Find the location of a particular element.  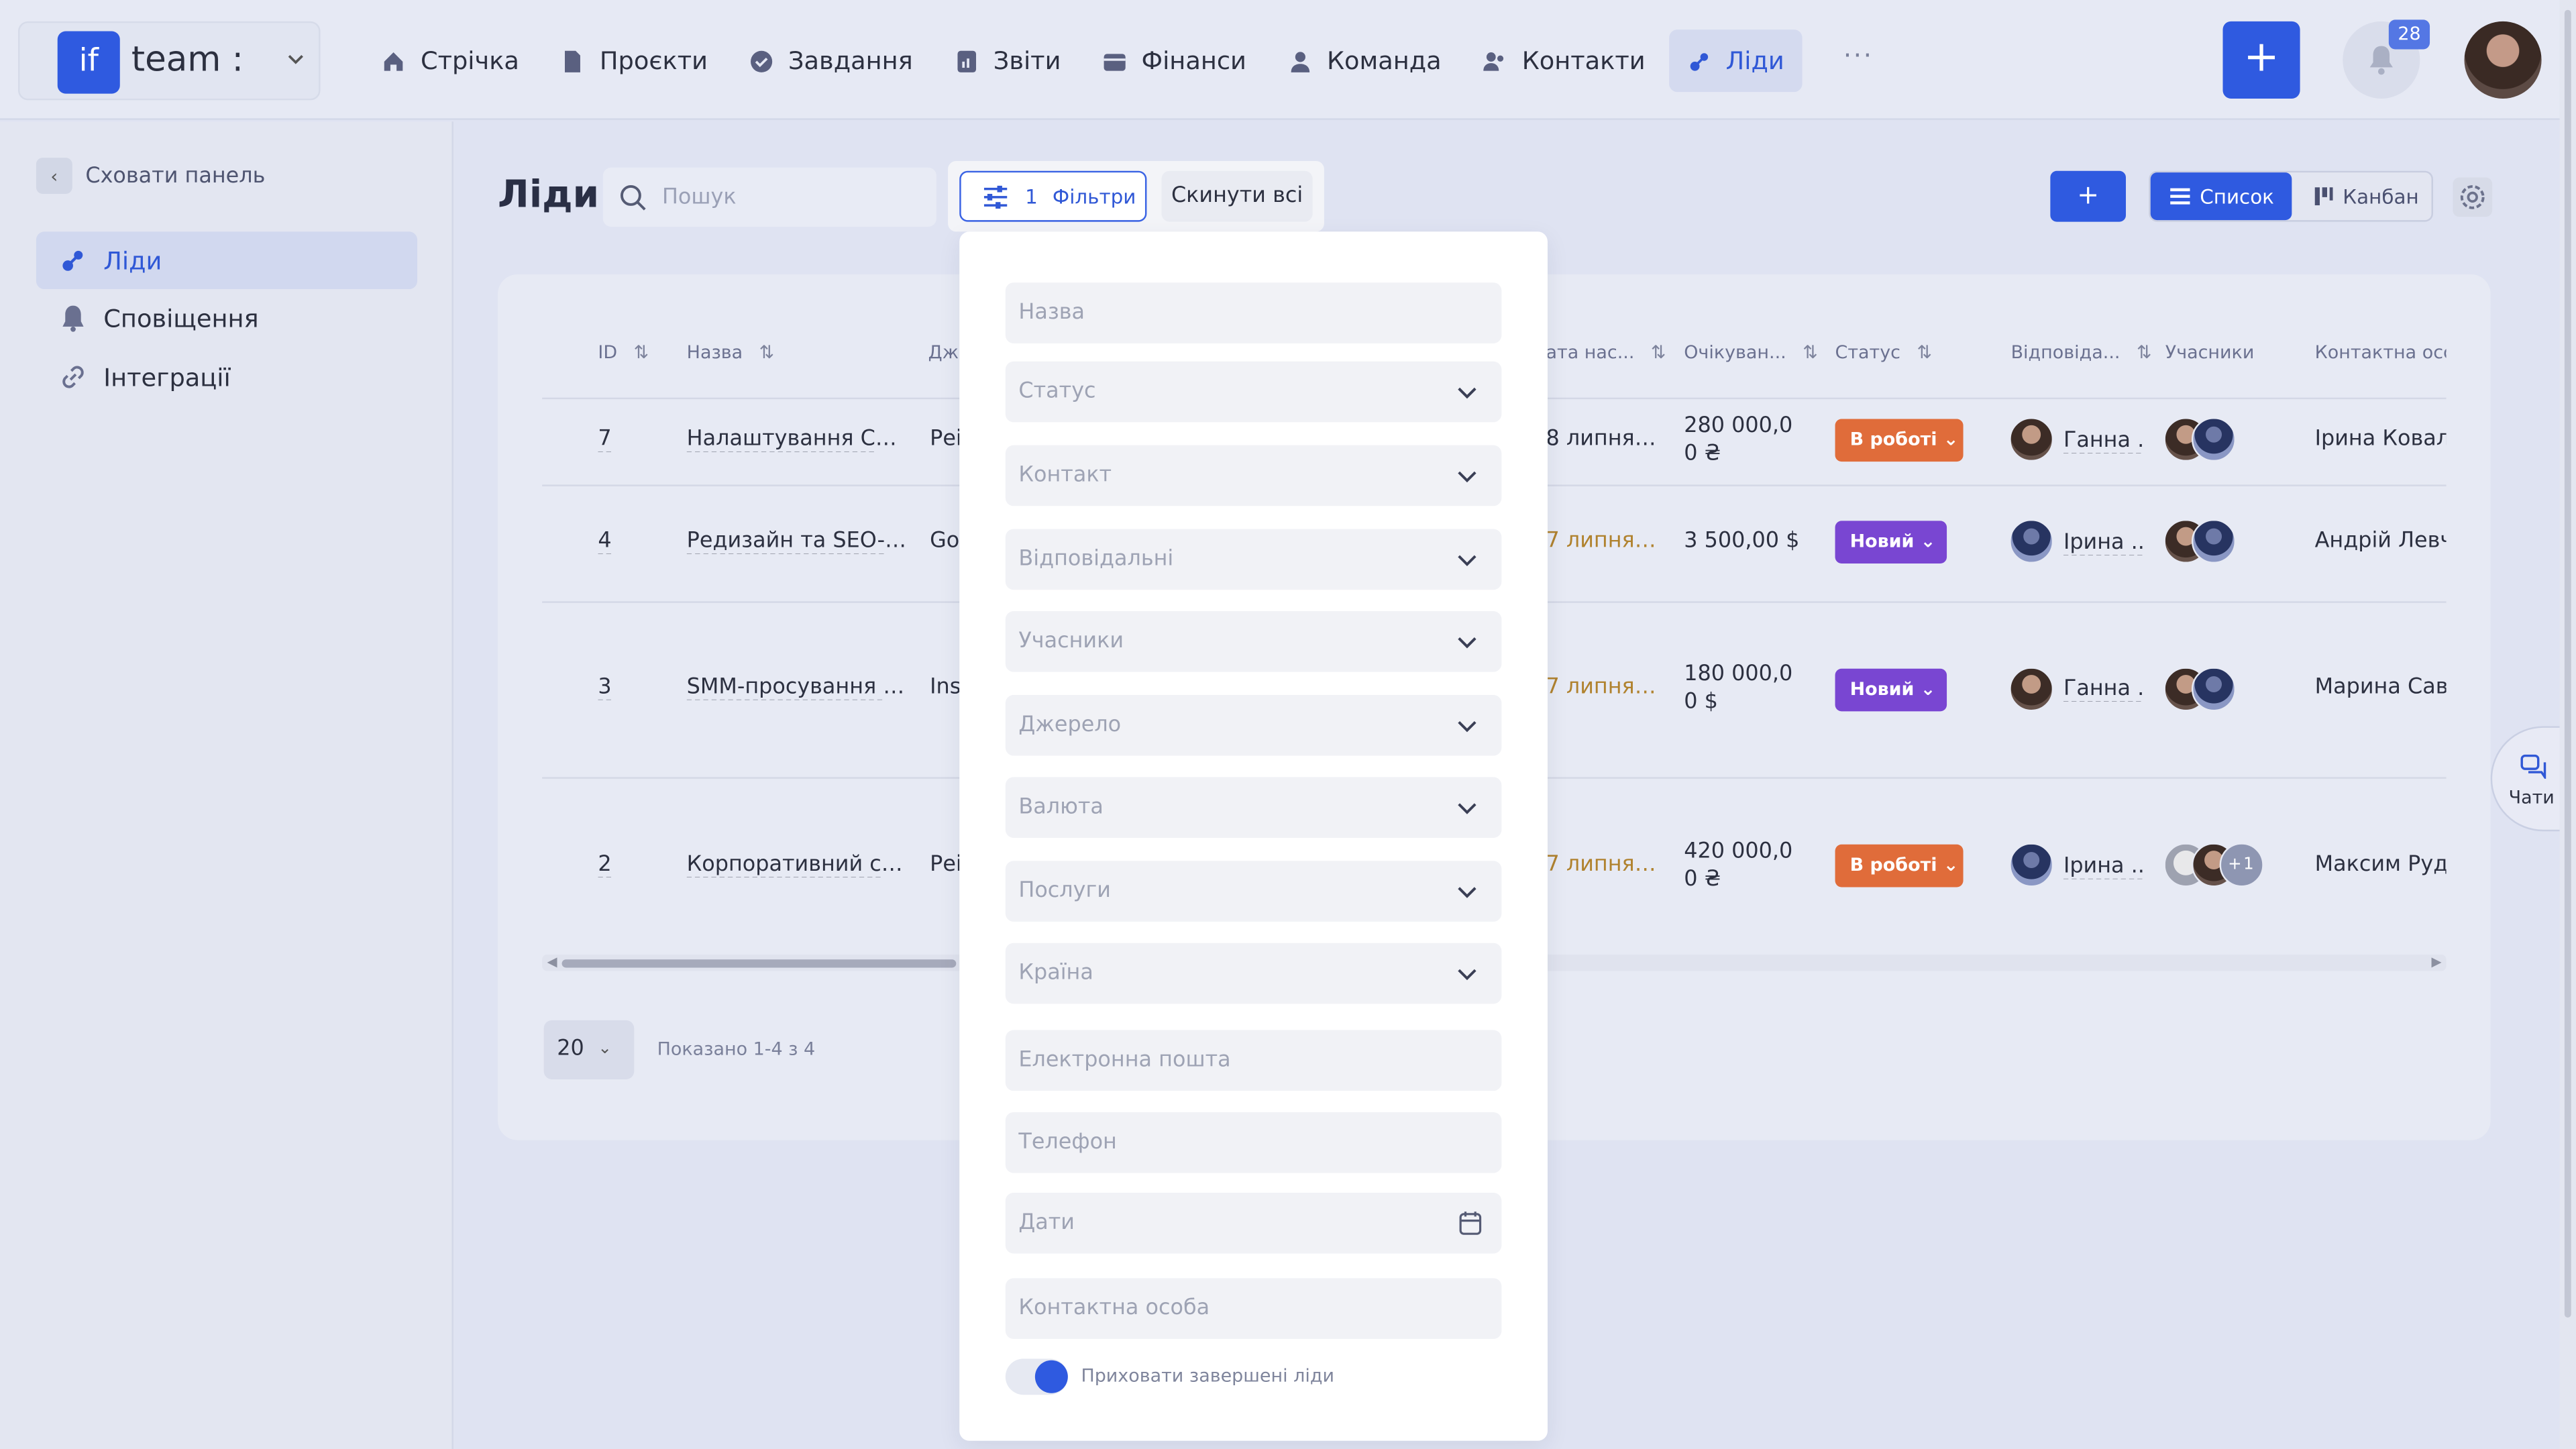

sidebar-item-notifications: Сповіщення is located at coordinates (226, 318).